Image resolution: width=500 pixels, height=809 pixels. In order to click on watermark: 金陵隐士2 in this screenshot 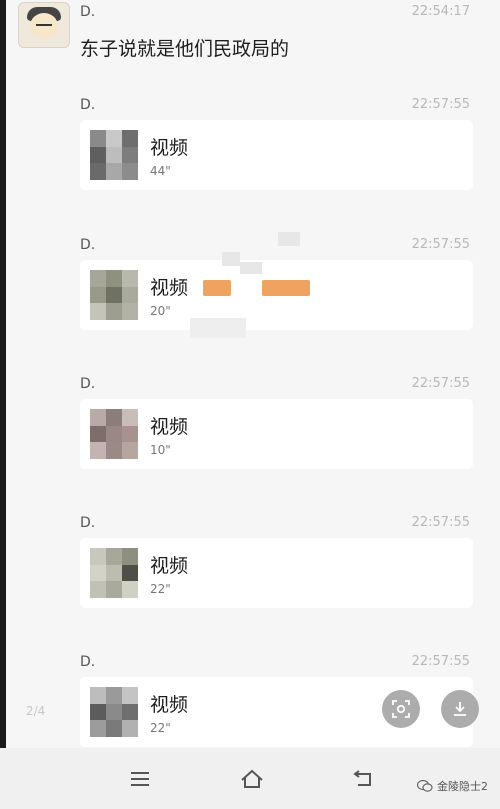, I will do `click(452, 786)`.